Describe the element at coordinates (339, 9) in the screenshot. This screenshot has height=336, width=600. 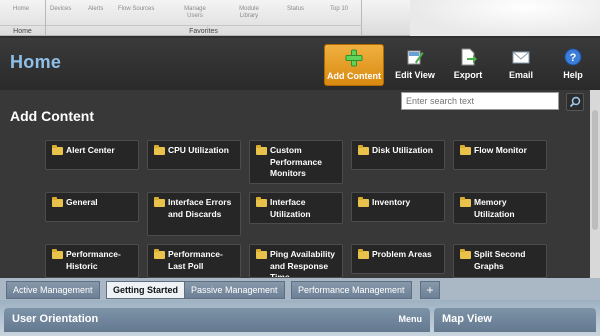
I see `ribbon-top10-button: Top 10` at that location.